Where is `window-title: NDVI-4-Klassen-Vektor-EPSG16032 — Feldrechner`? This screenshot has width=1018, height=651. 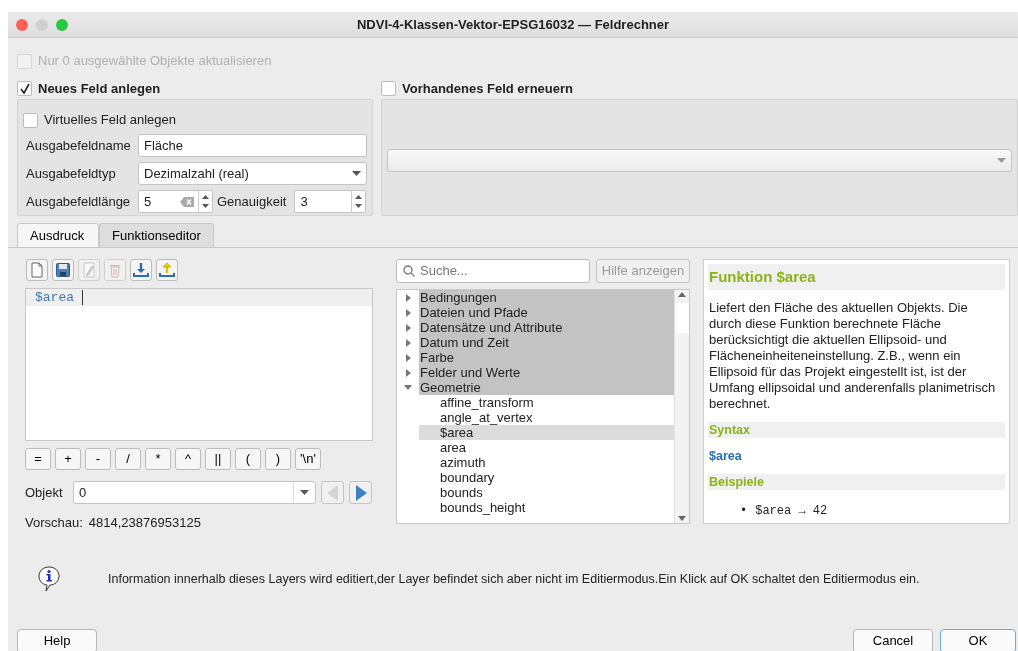
window-title: NDVI-4-Klassen-Vektor-EPSG16032 — Feldrechner is located at coordinates (513, 24).